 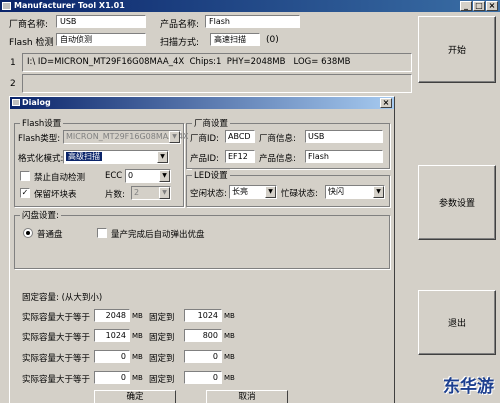 I want to click on device-row, so click(x=217, y=83).